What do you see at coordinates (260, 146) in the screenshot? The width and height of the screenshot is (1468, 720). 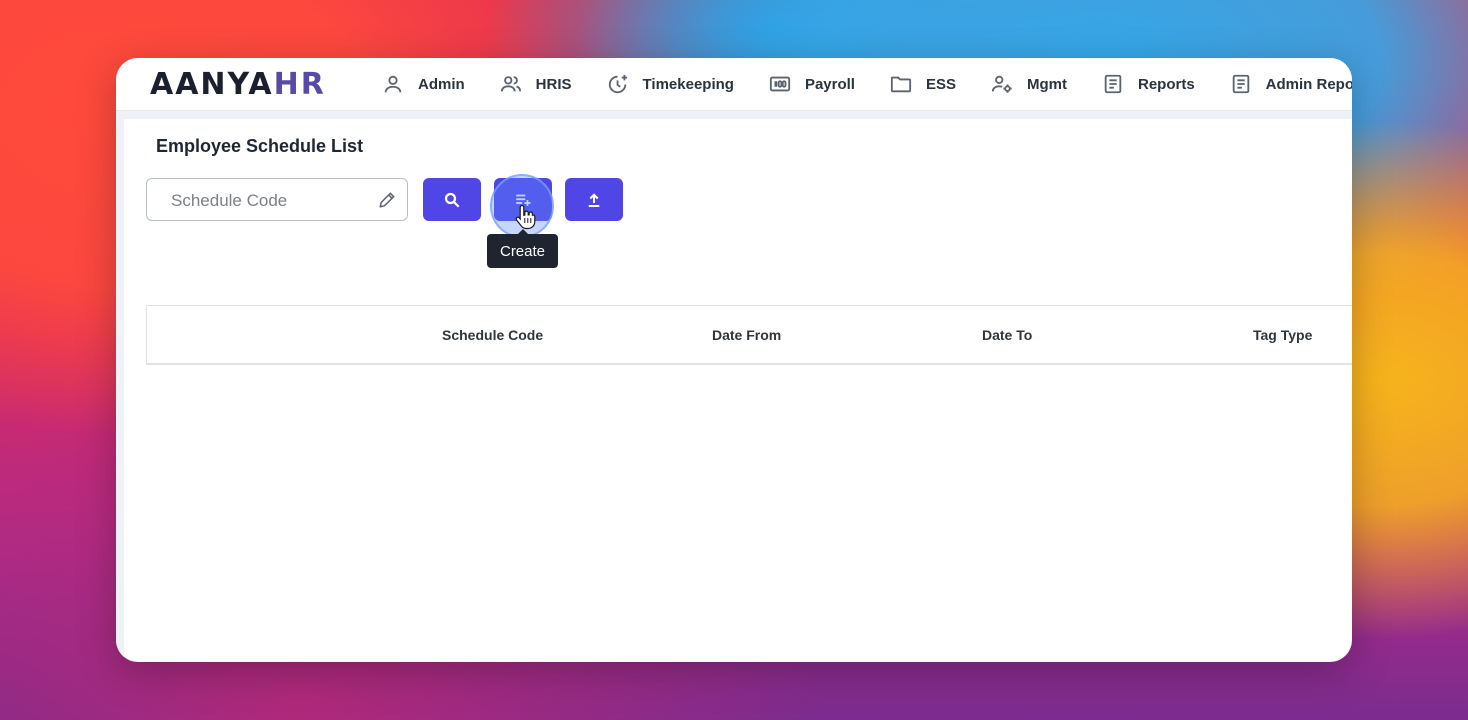 I see `page-title: Employee Schedule List` at bounding box center [260, 146].